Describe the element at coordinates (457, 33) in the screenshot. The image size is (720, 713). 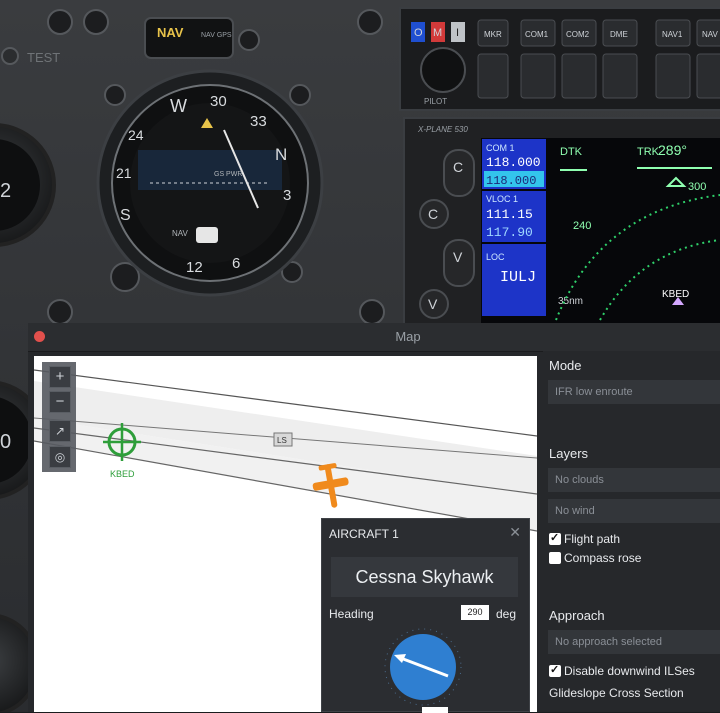
I see `svg-text: I` at that location.